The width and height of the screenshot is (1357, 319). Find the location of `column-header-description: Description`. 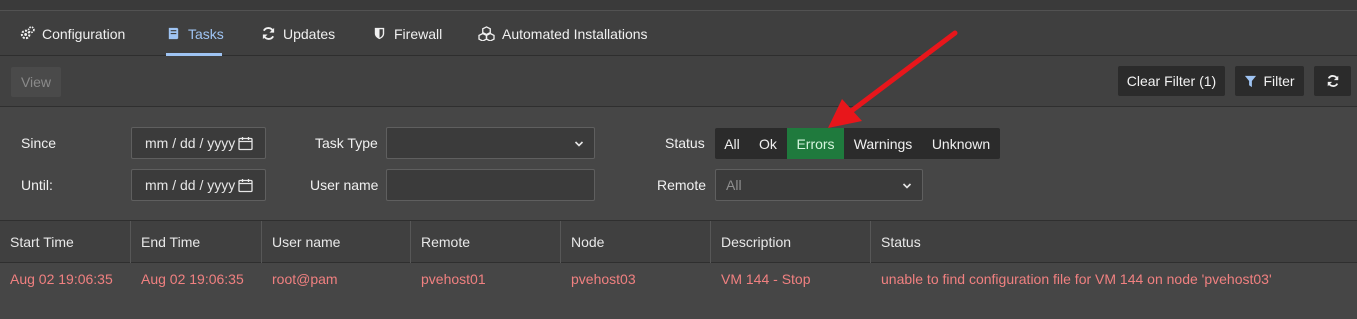

column-header-description: Description is located at coordinates (791, 242).